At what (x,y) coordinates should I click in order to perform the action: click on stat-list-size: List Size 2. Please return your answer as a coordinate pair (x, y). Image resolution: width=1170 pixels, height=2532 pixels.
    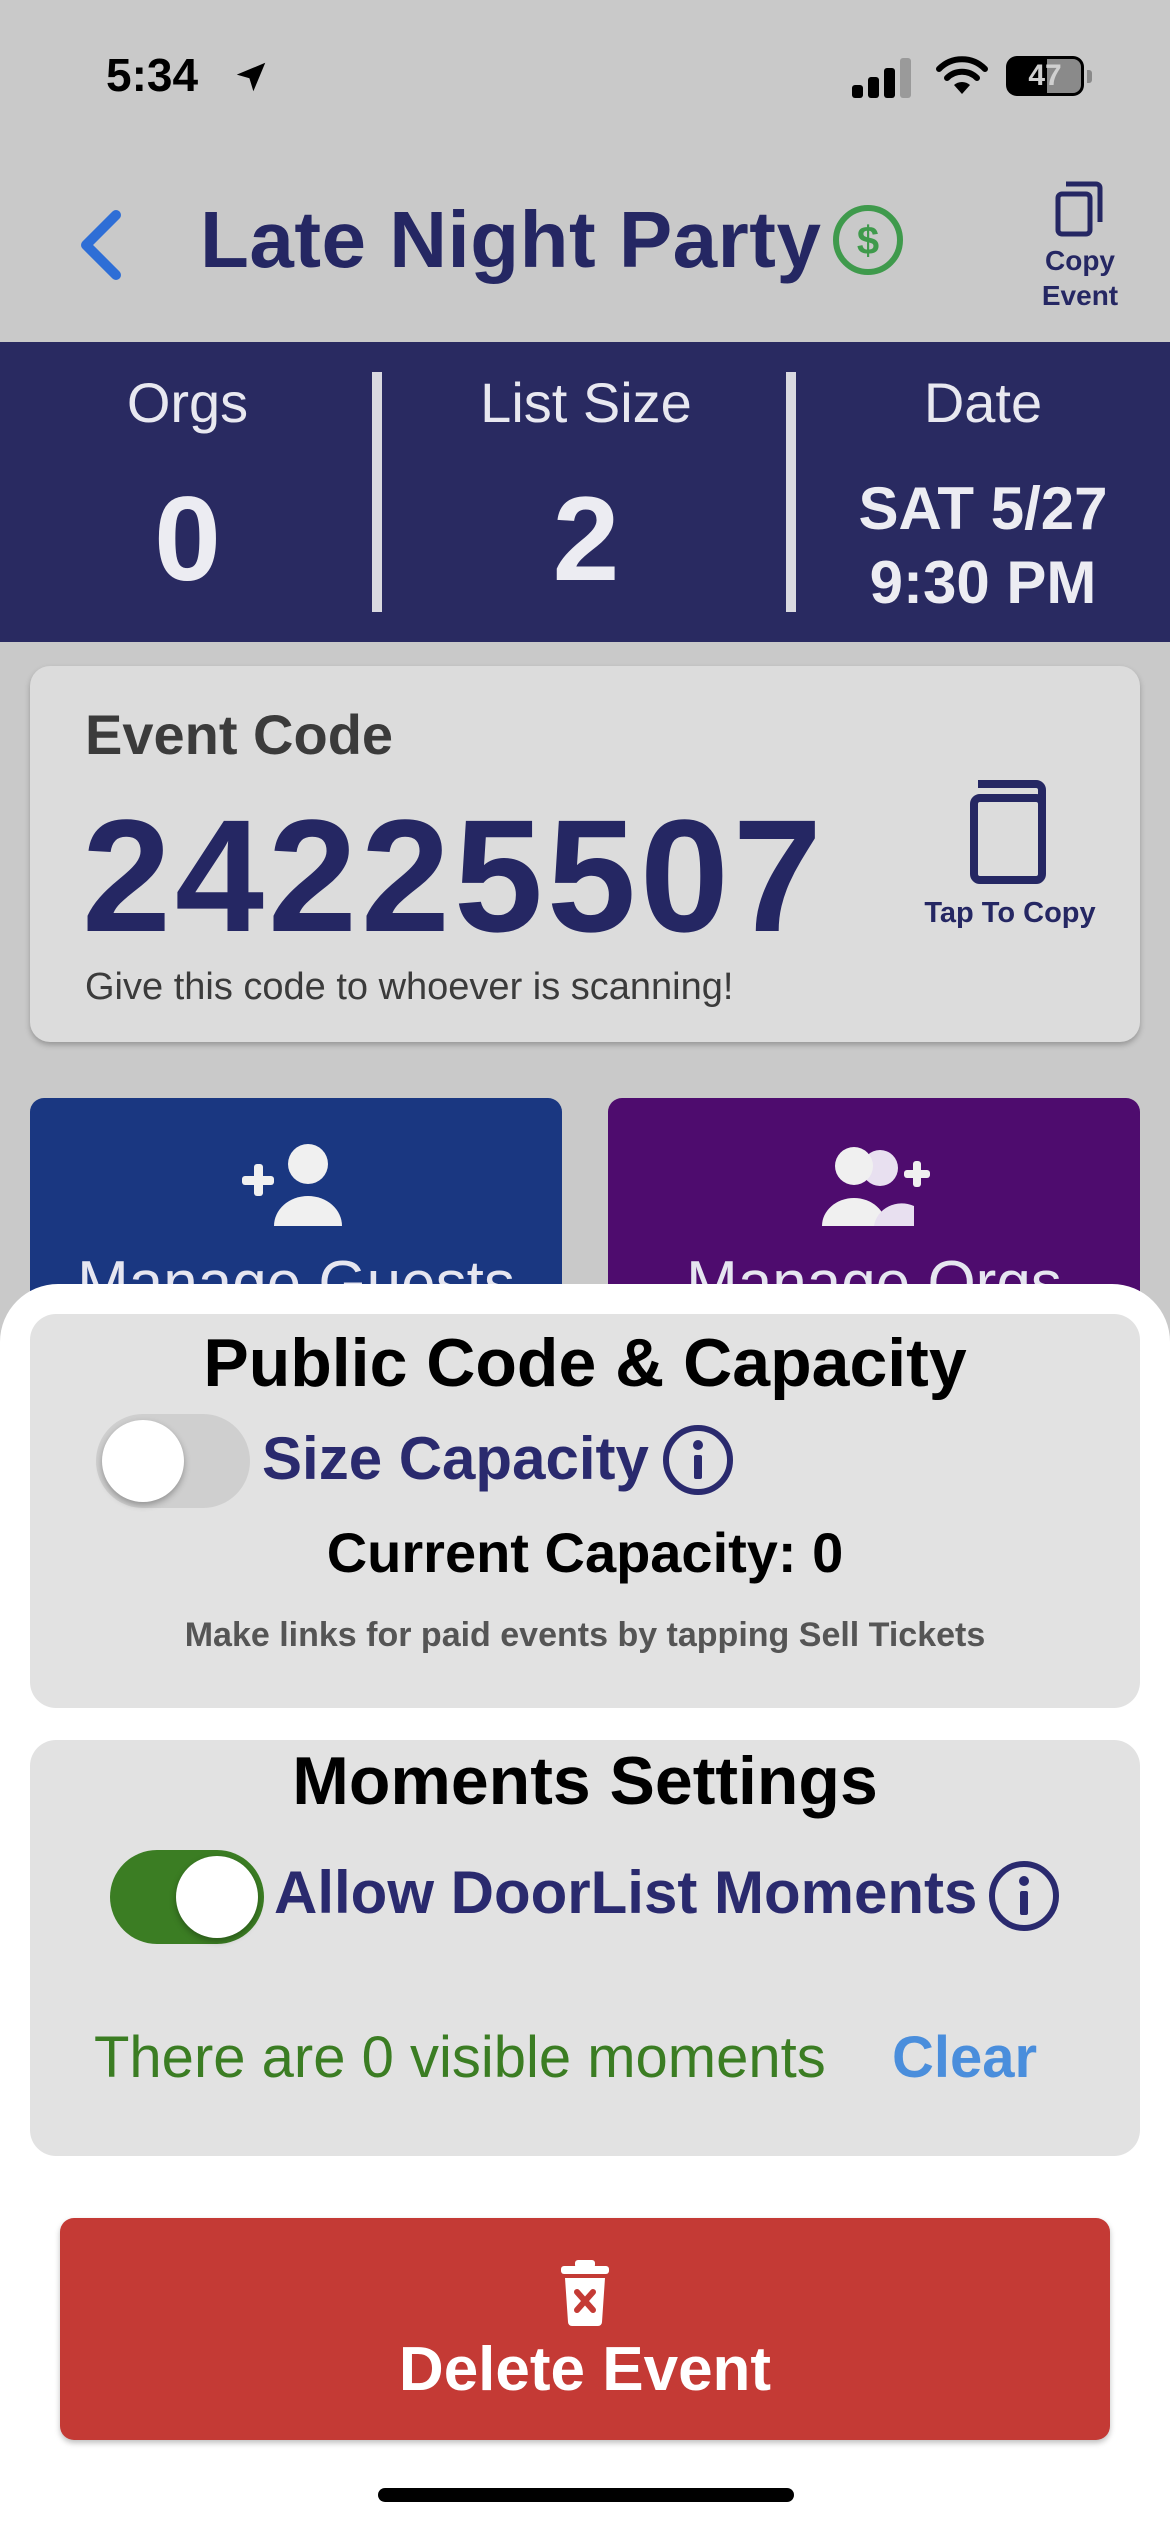
    Looking at the image, I should click on (586, 492).